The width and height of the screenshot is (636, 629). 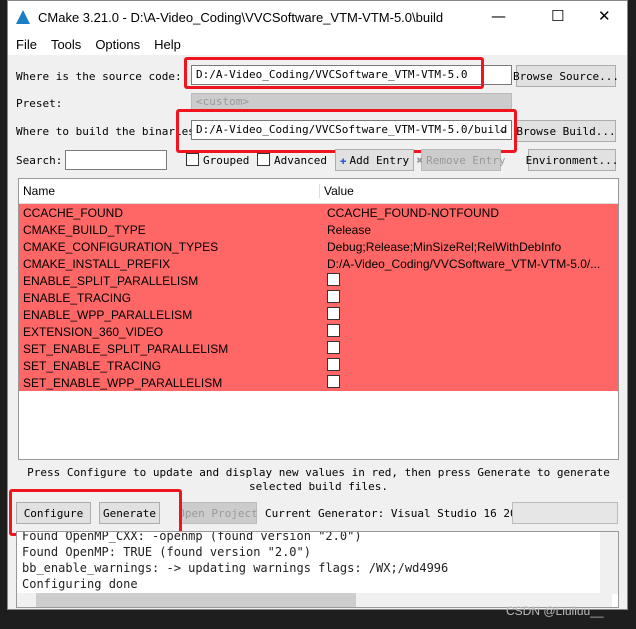 I want to click on row-name: CMAKE_CONFIGURATION_TYPES, so click(x=121, y=246).